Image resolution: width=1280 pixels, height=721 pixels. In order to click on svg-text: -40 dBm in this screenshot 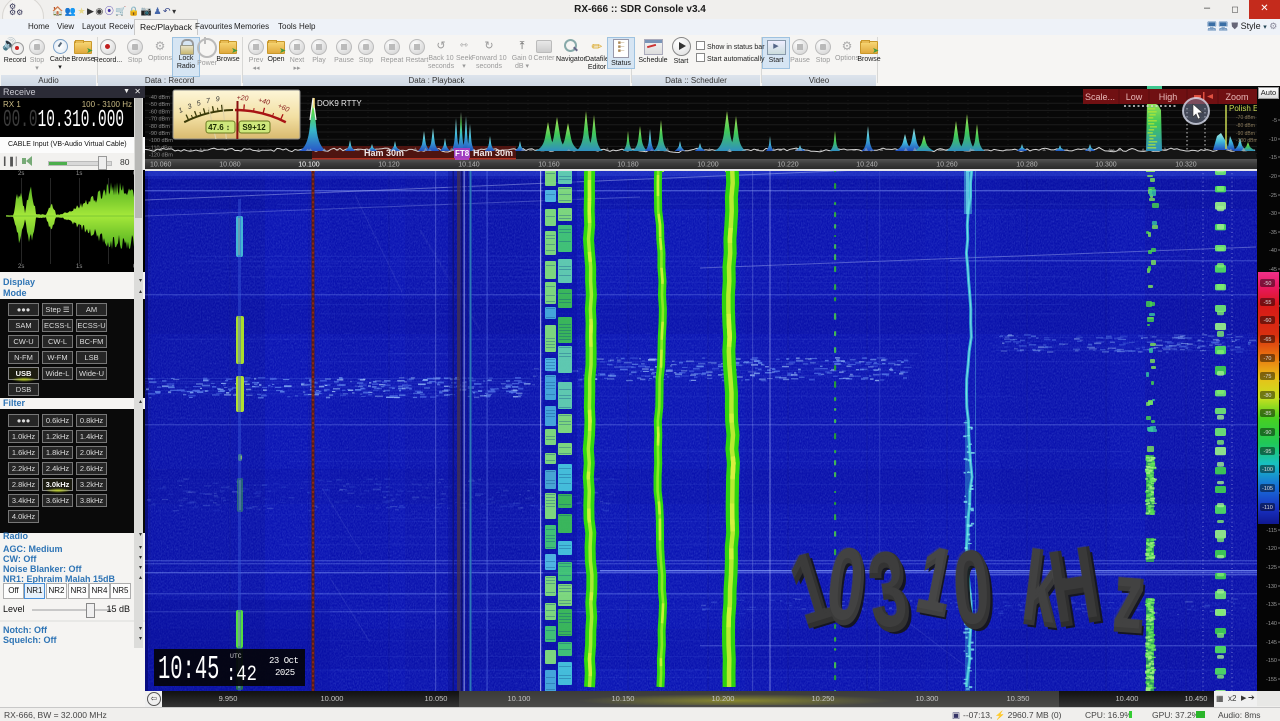, I will do `click(159, 98)`.